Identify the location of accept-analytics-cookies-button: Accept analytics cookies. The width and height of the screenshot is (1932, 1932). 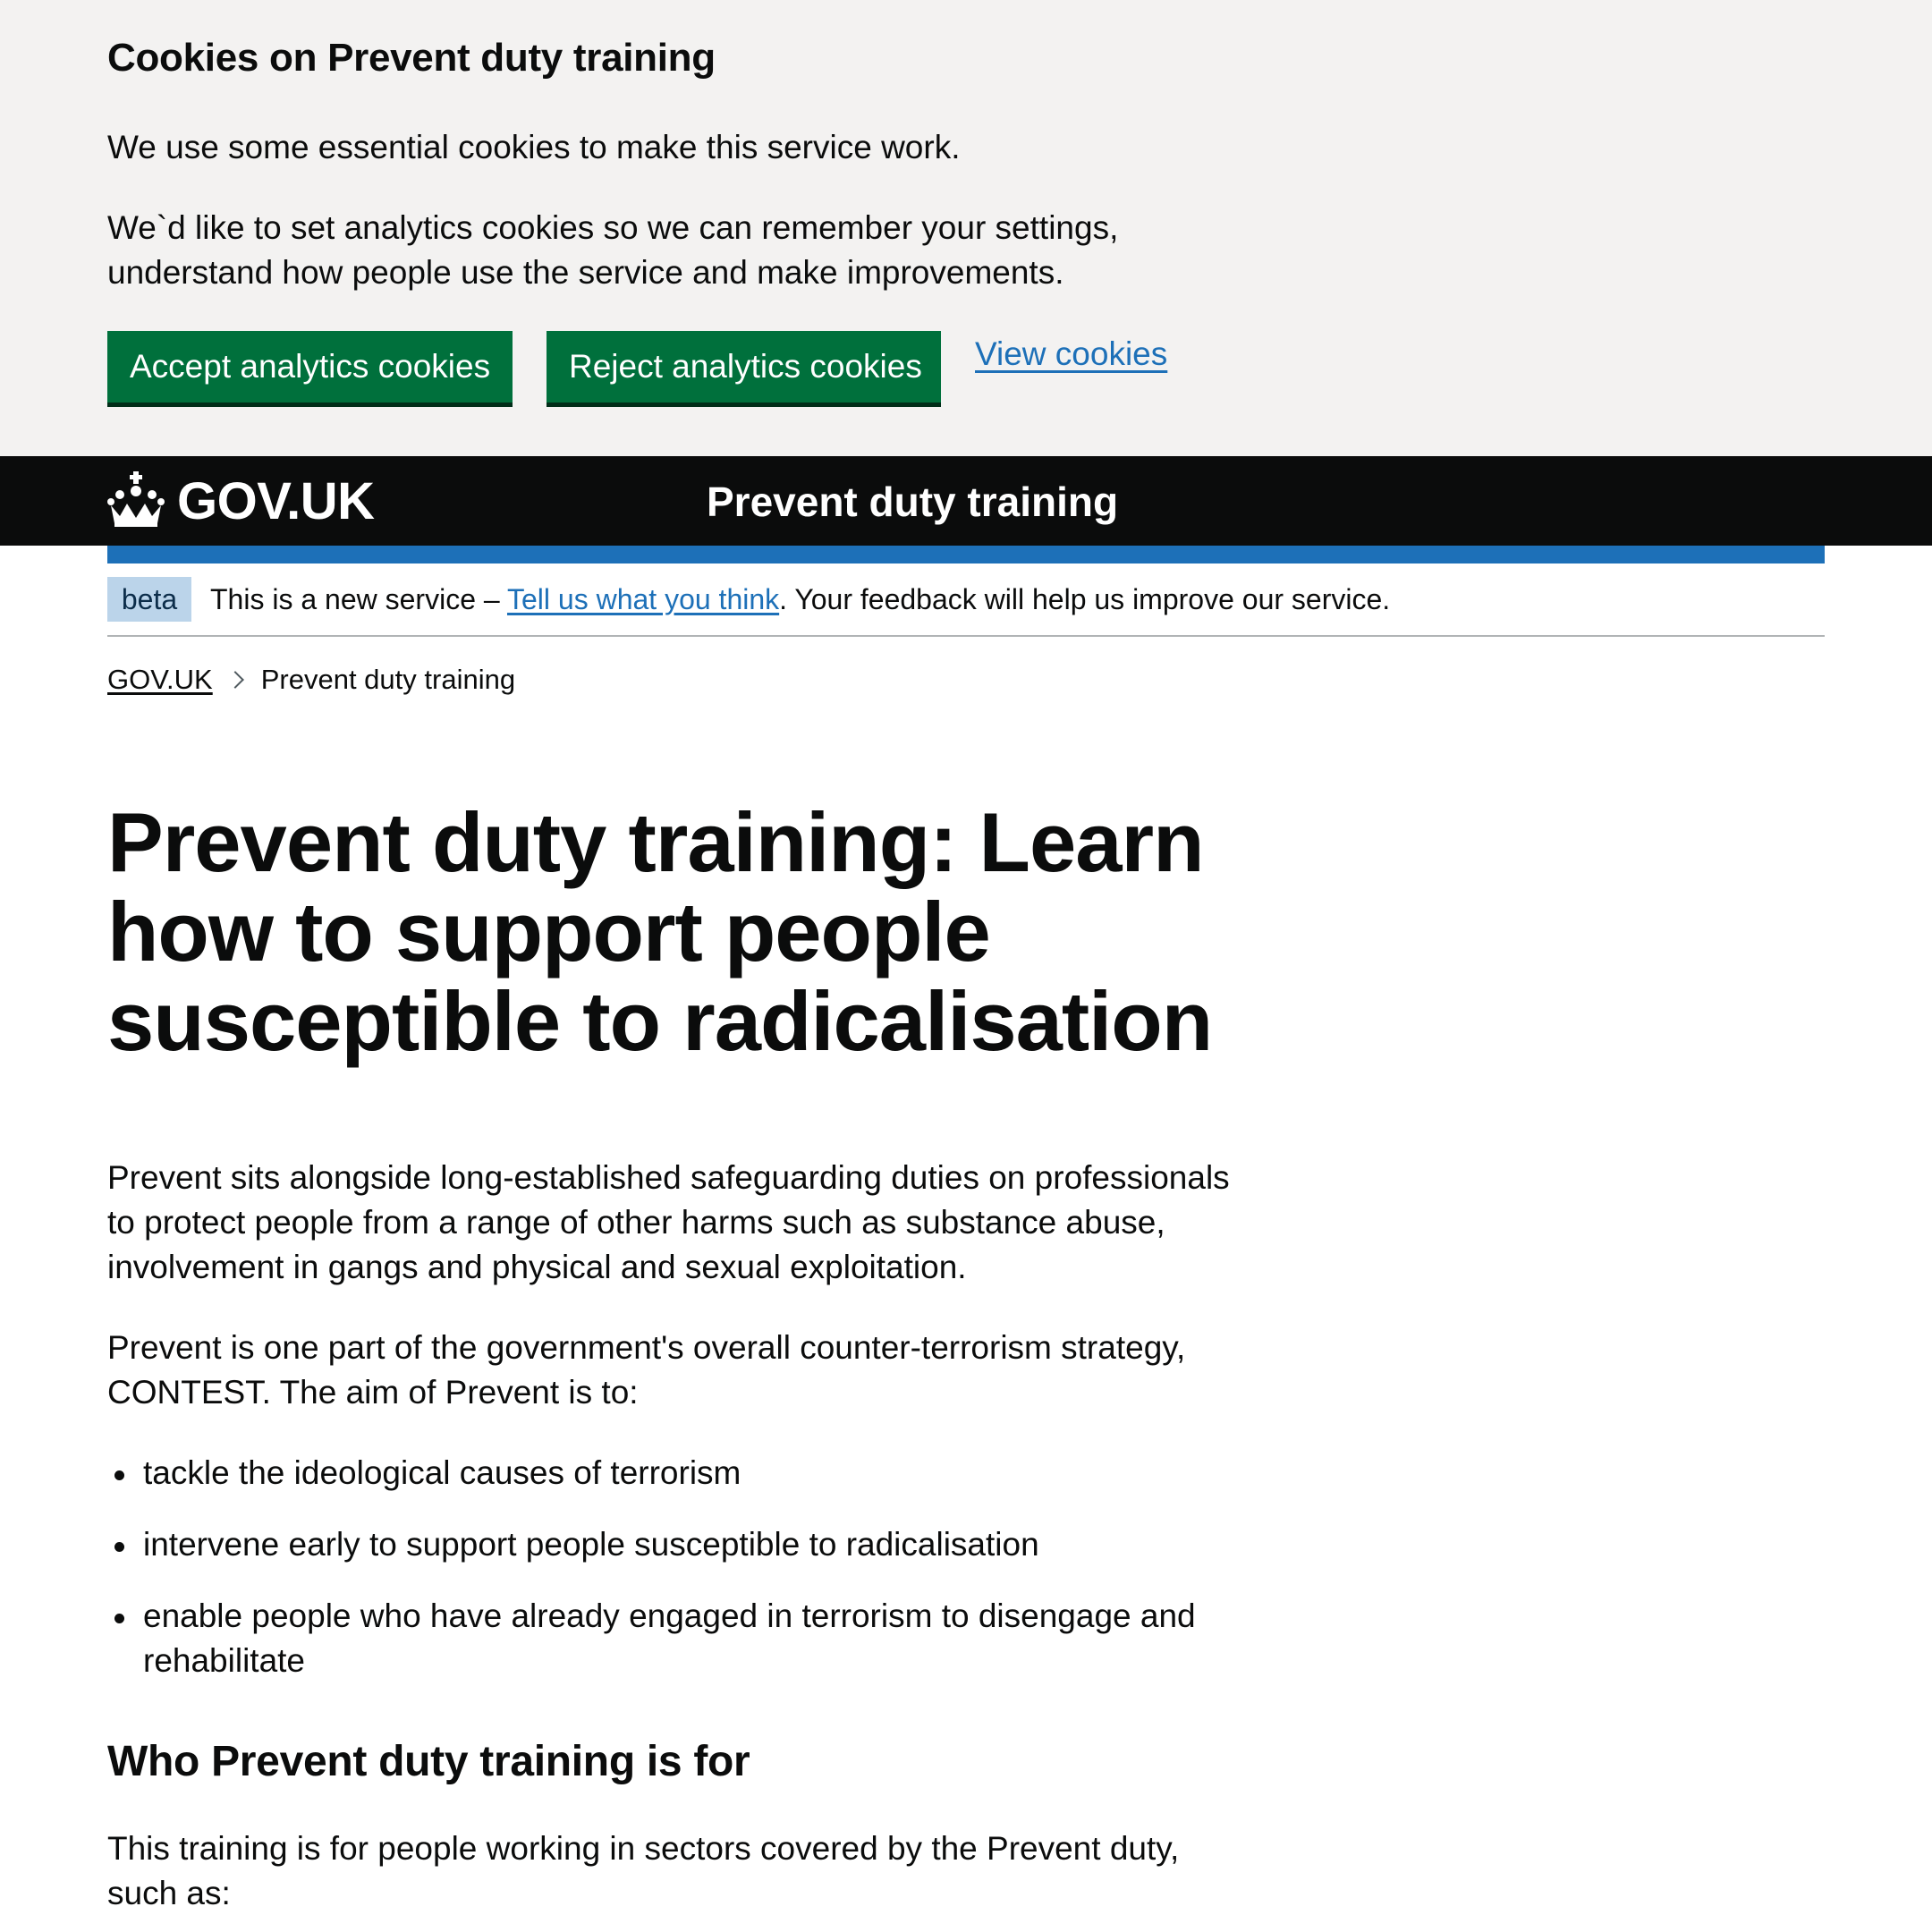
(310, 366).